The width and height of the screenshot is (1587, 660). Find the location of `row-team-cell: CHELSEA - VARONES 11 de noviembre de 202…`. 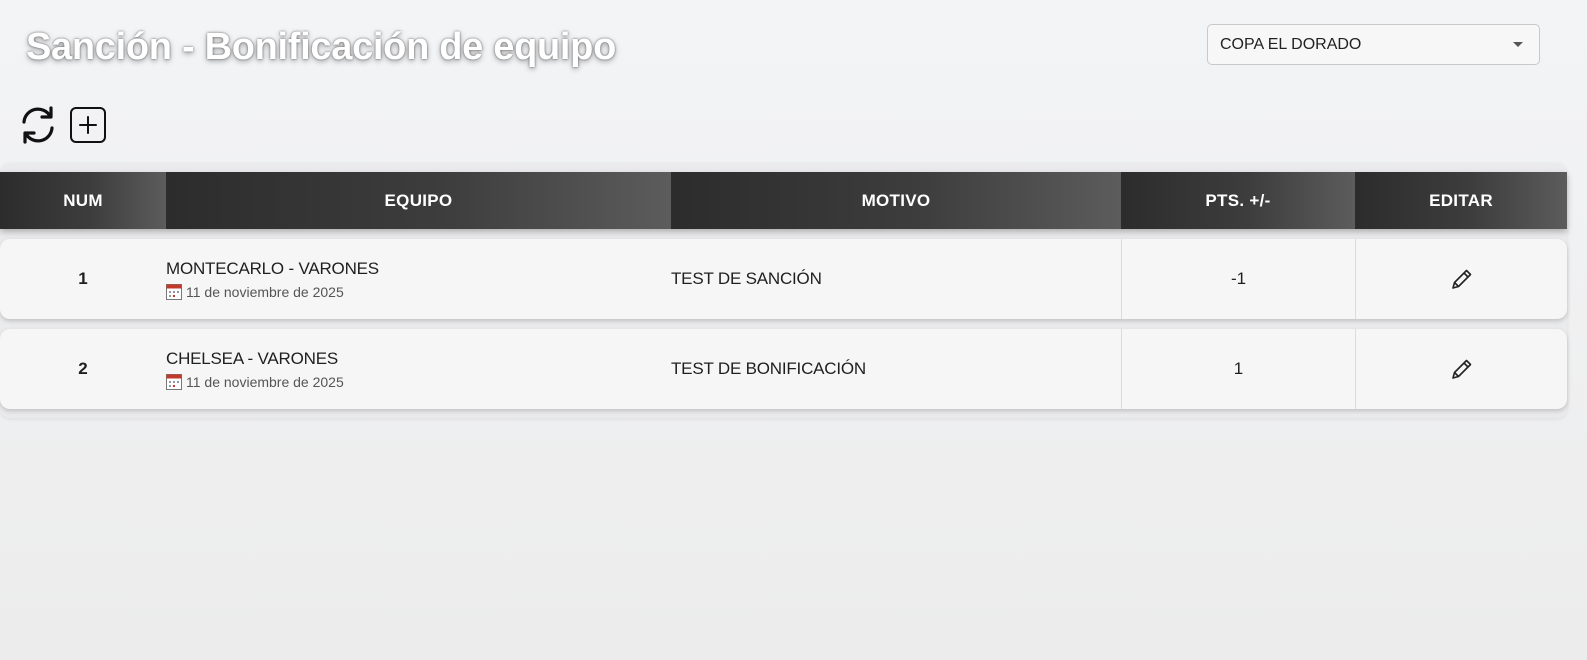

row-team-cell: CHELSEA - VARONES 11 de noviembre de 202… is located at coordinates (418, 369).